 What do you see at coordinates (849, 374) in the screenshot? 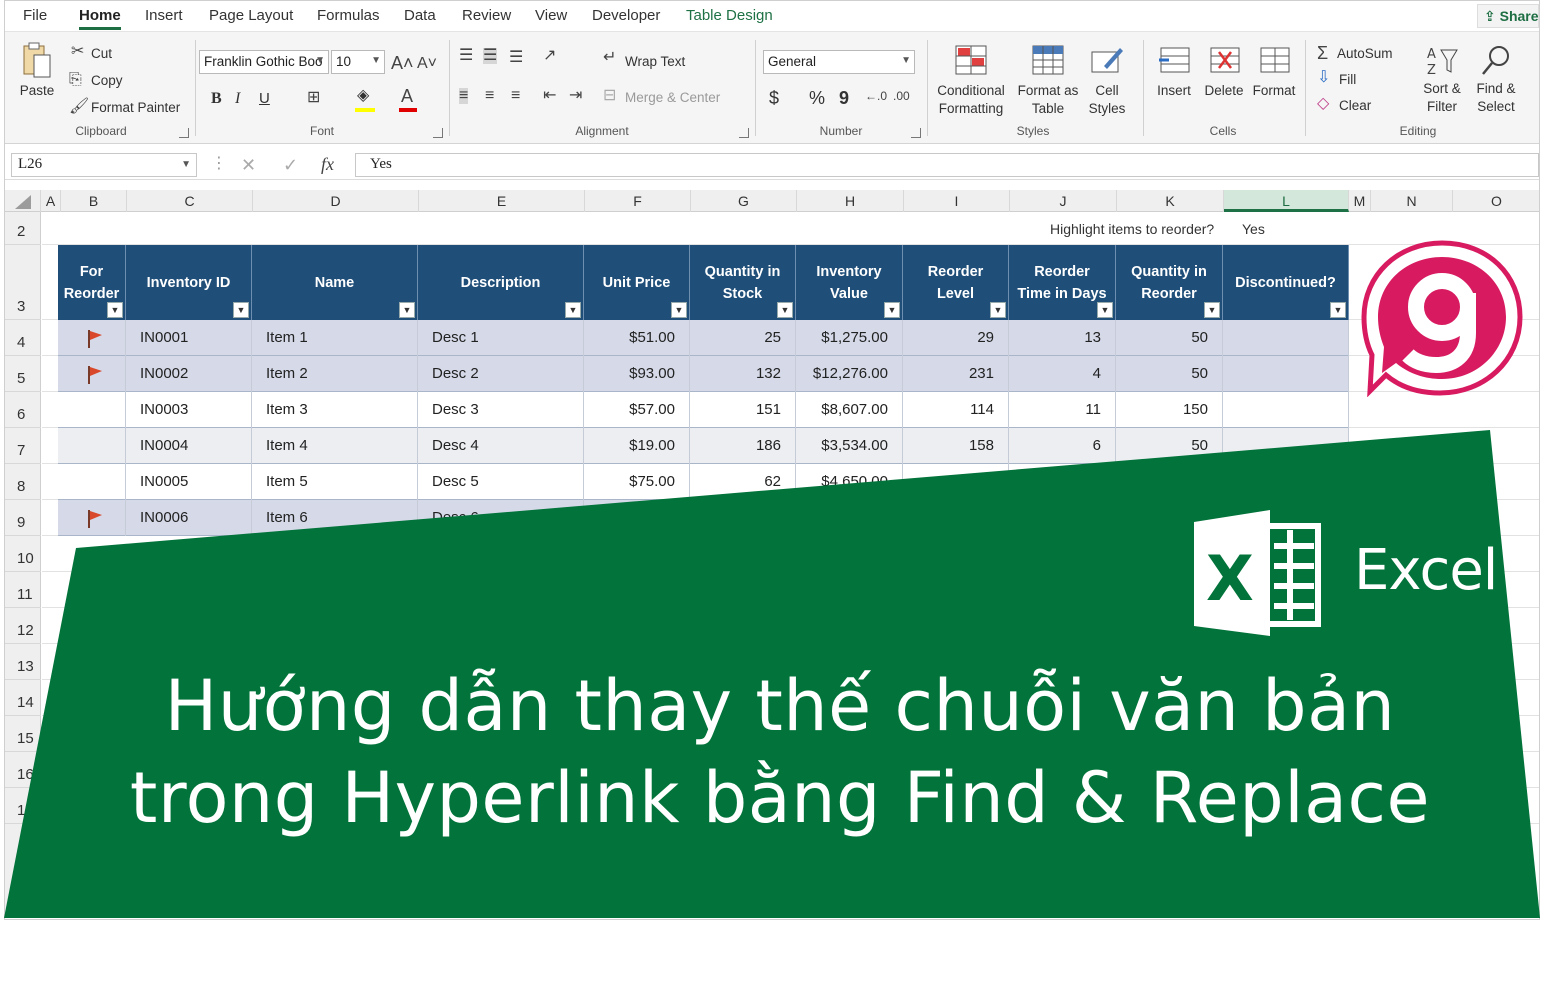
I see `cell-value: $12,276.00` at bounding box center [849, 374].